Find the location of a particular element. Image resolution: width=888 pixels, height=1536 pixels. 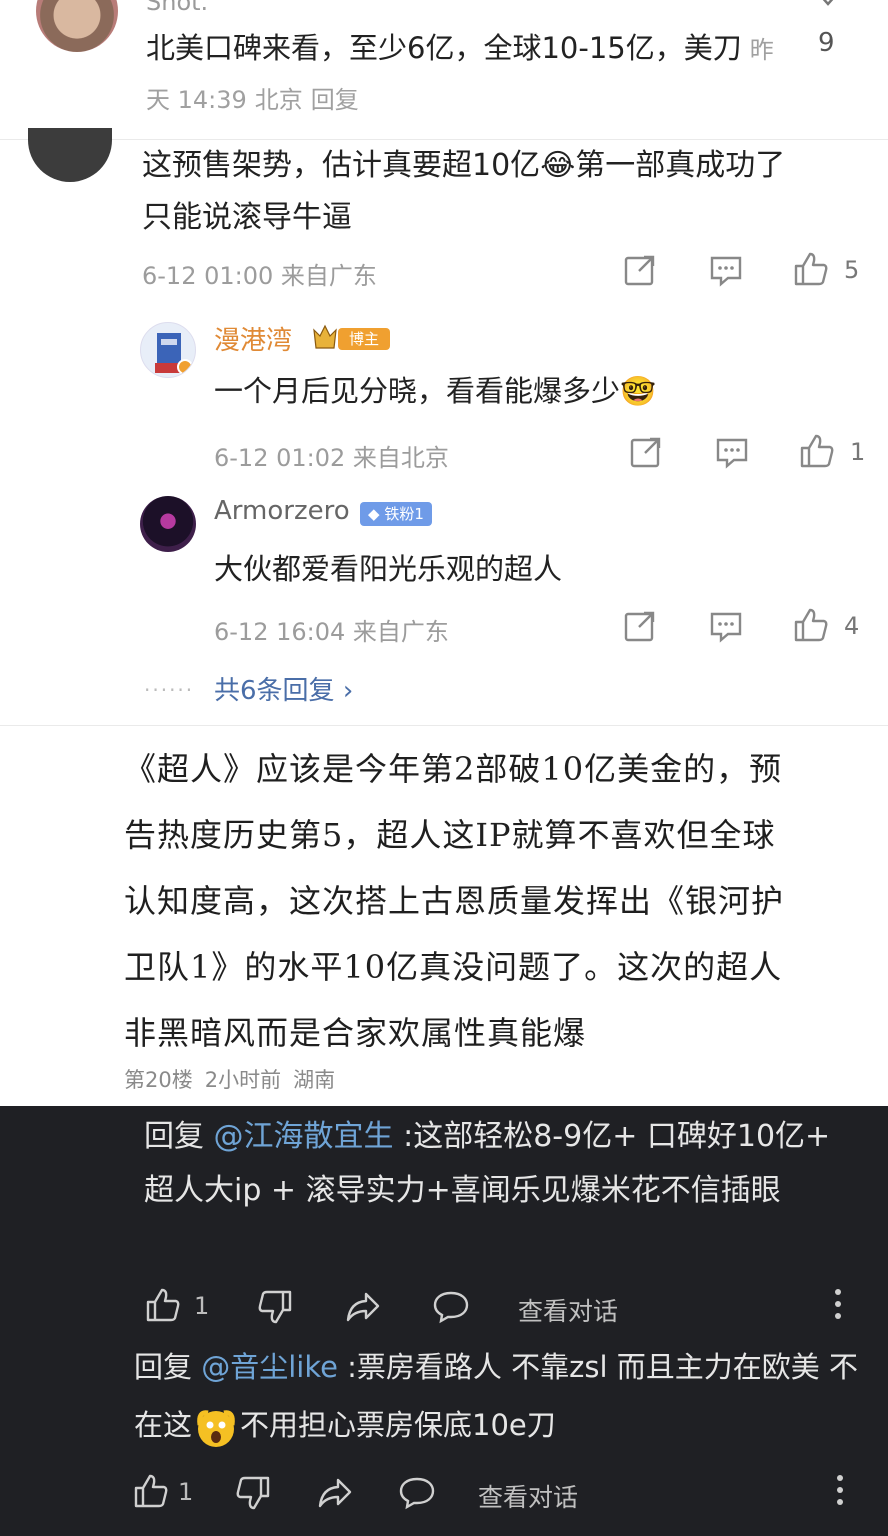

reply-content: 一个月后见分晓，看看能爆多少 is located at coordinates (417, 391).